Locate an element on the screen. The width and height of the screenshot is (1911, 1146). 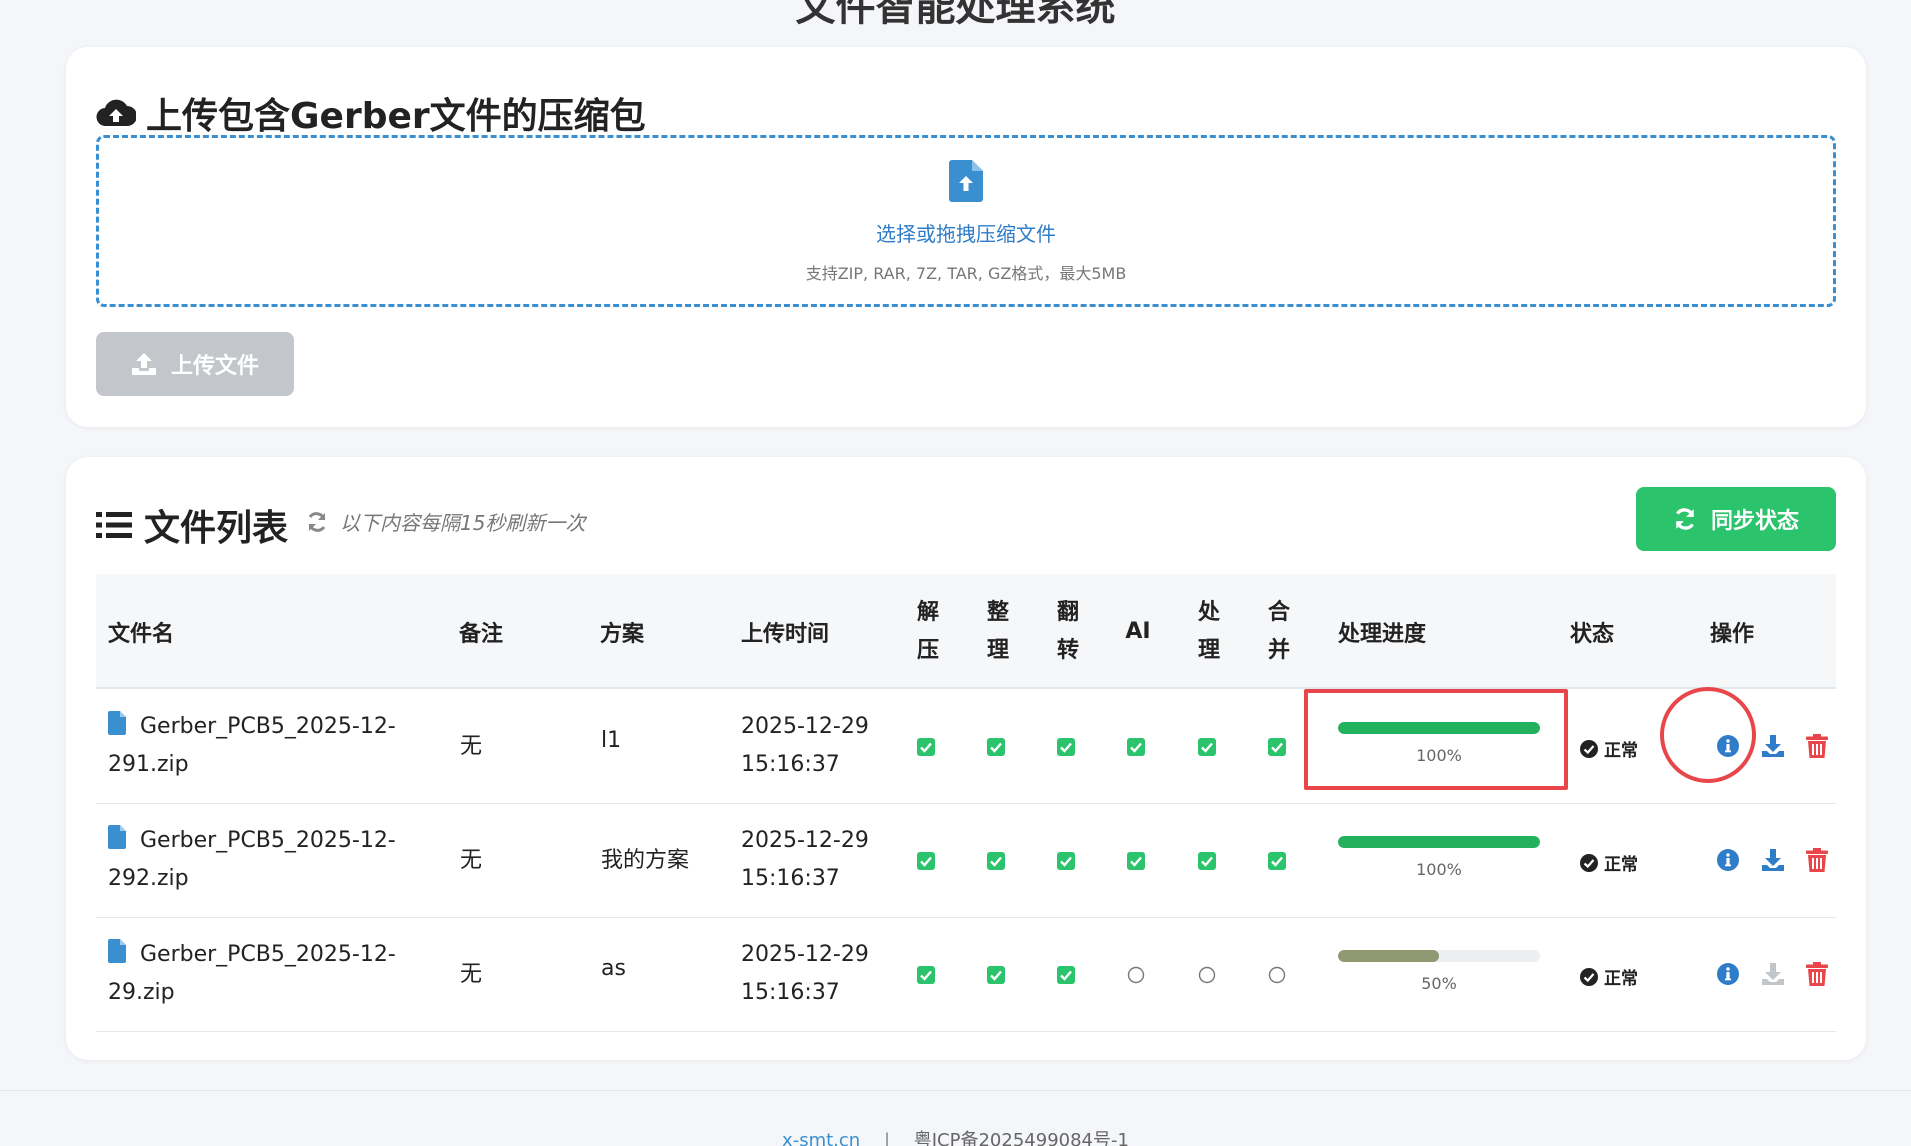
refresh-icon is located at coordinates (317, 521).